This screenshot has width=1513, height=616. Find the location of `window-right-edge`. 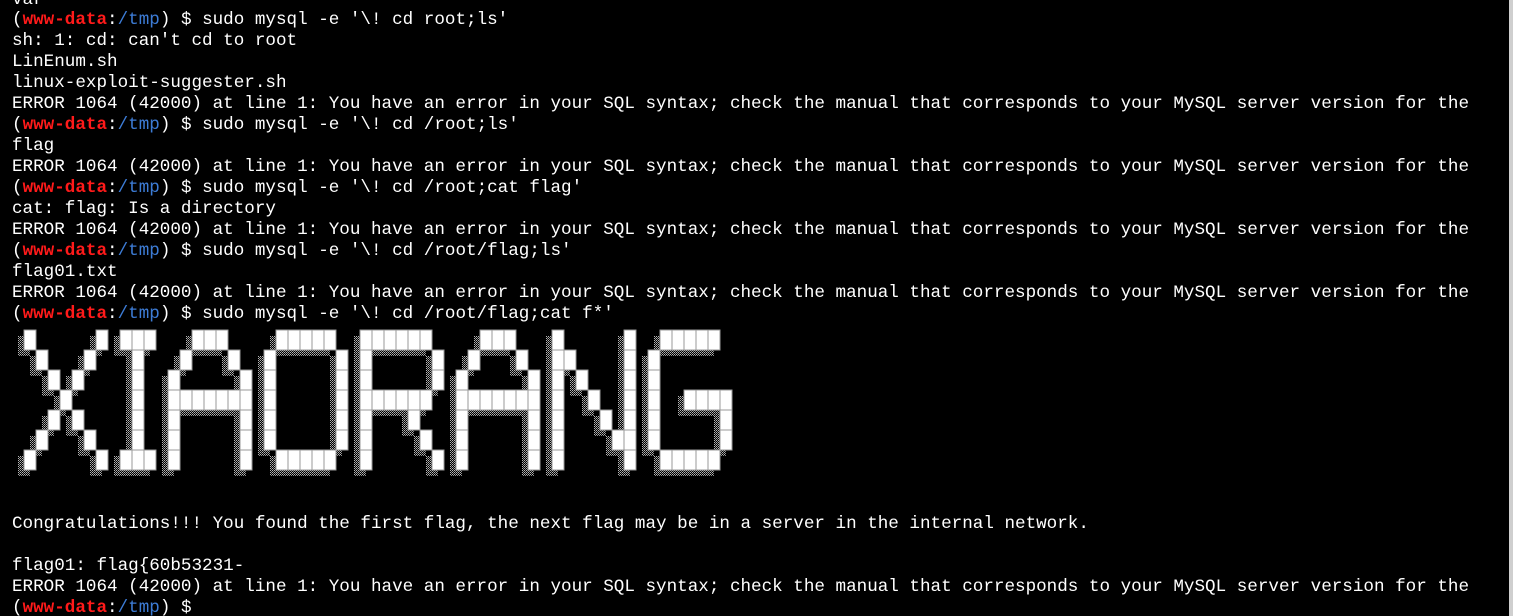

window-right-edge is located at coordinates (1511, 308).